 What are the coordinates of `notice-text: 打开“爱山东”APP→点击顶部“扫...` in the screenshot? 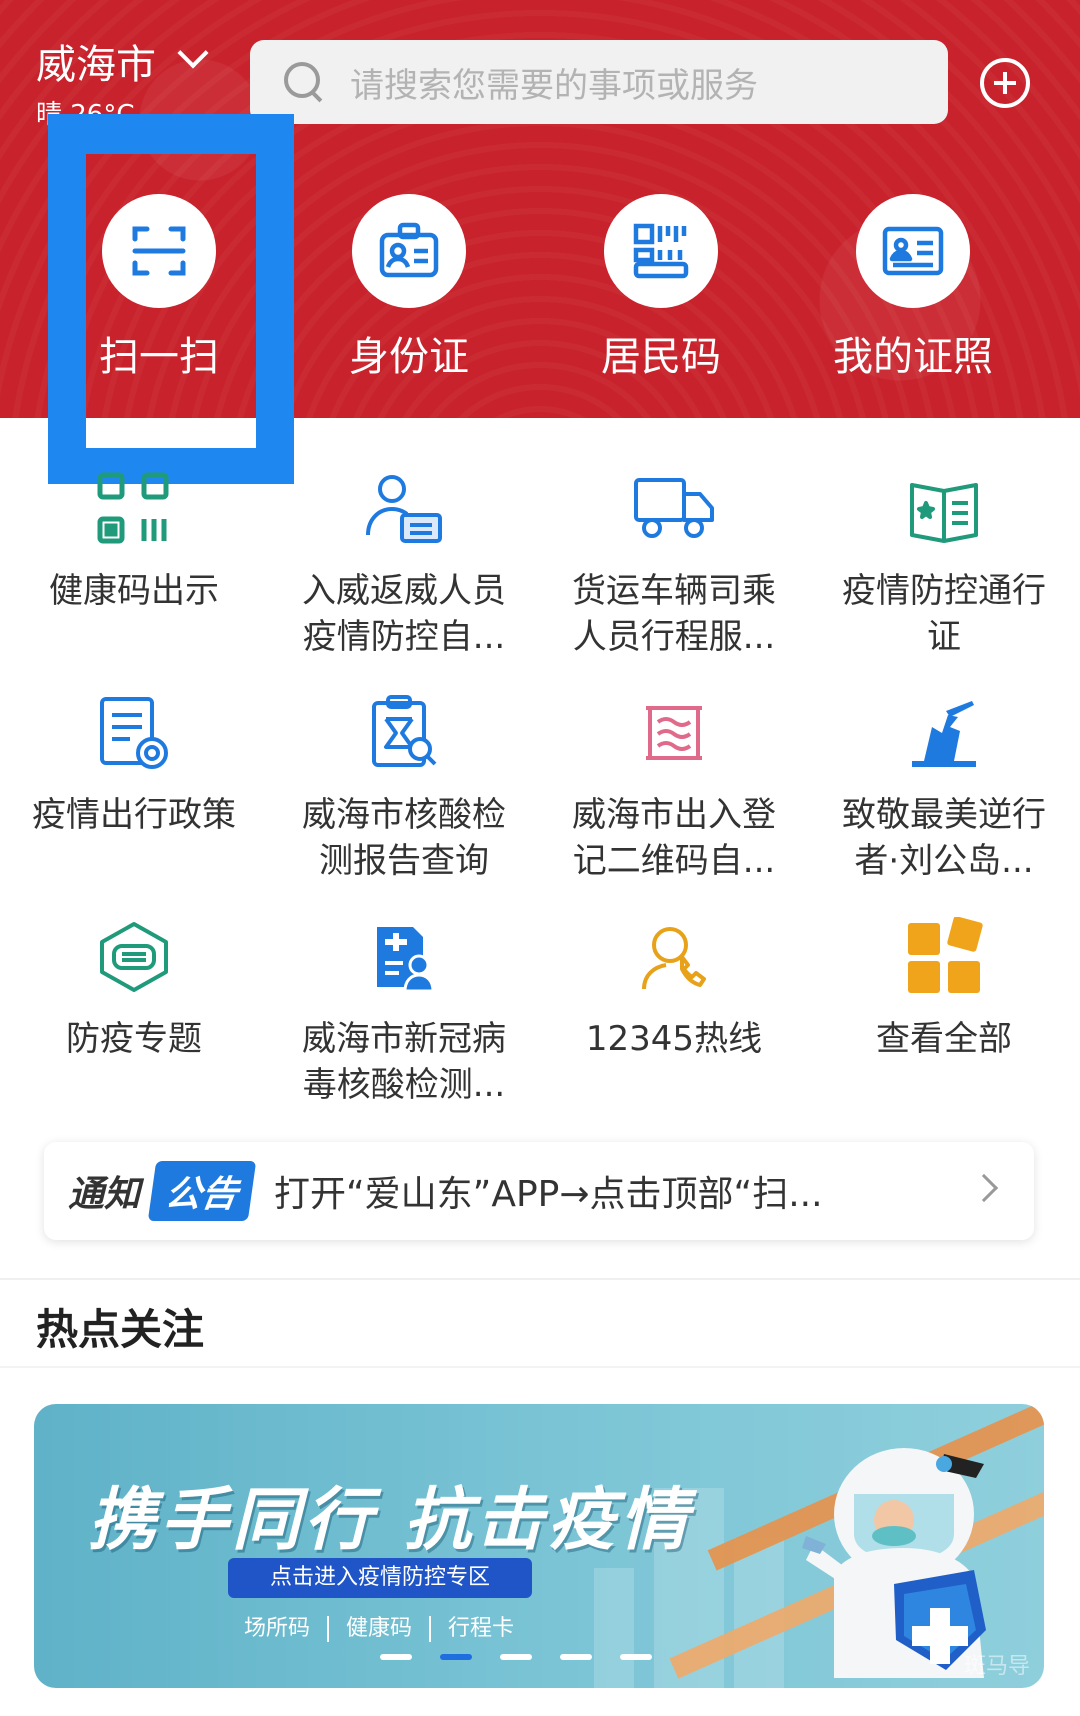 It's located at (548, 1191).